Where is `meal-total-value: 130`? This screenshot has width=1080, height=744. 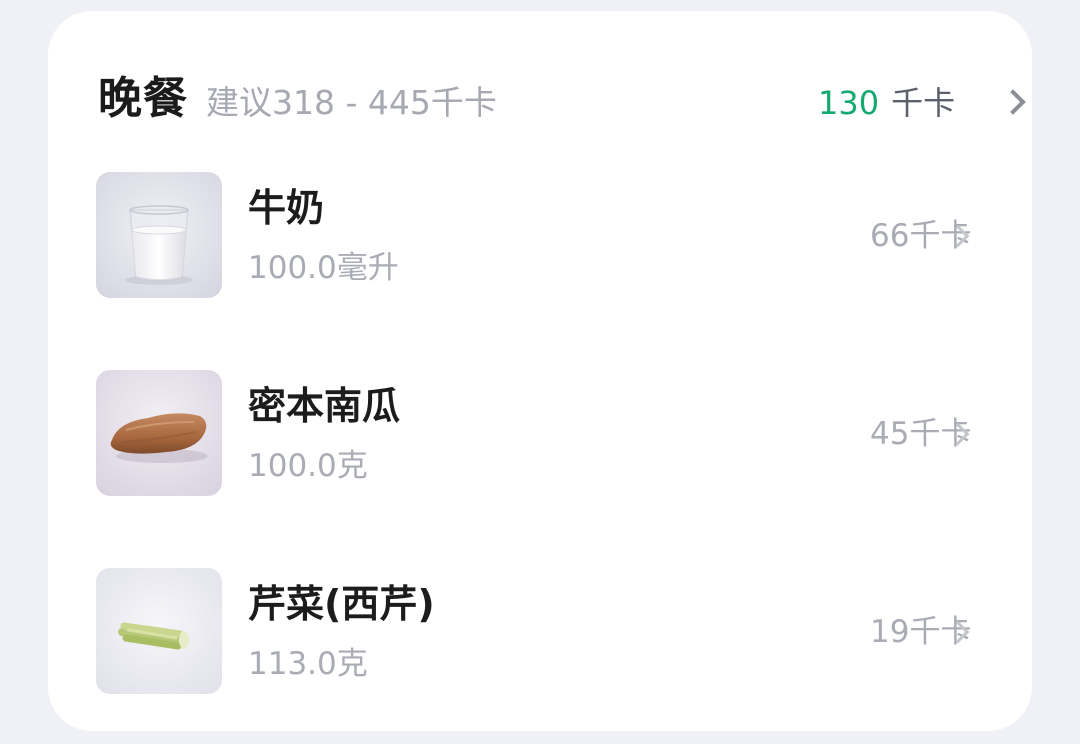
meal-total-value: 130 is located at coordinates (849, 103).